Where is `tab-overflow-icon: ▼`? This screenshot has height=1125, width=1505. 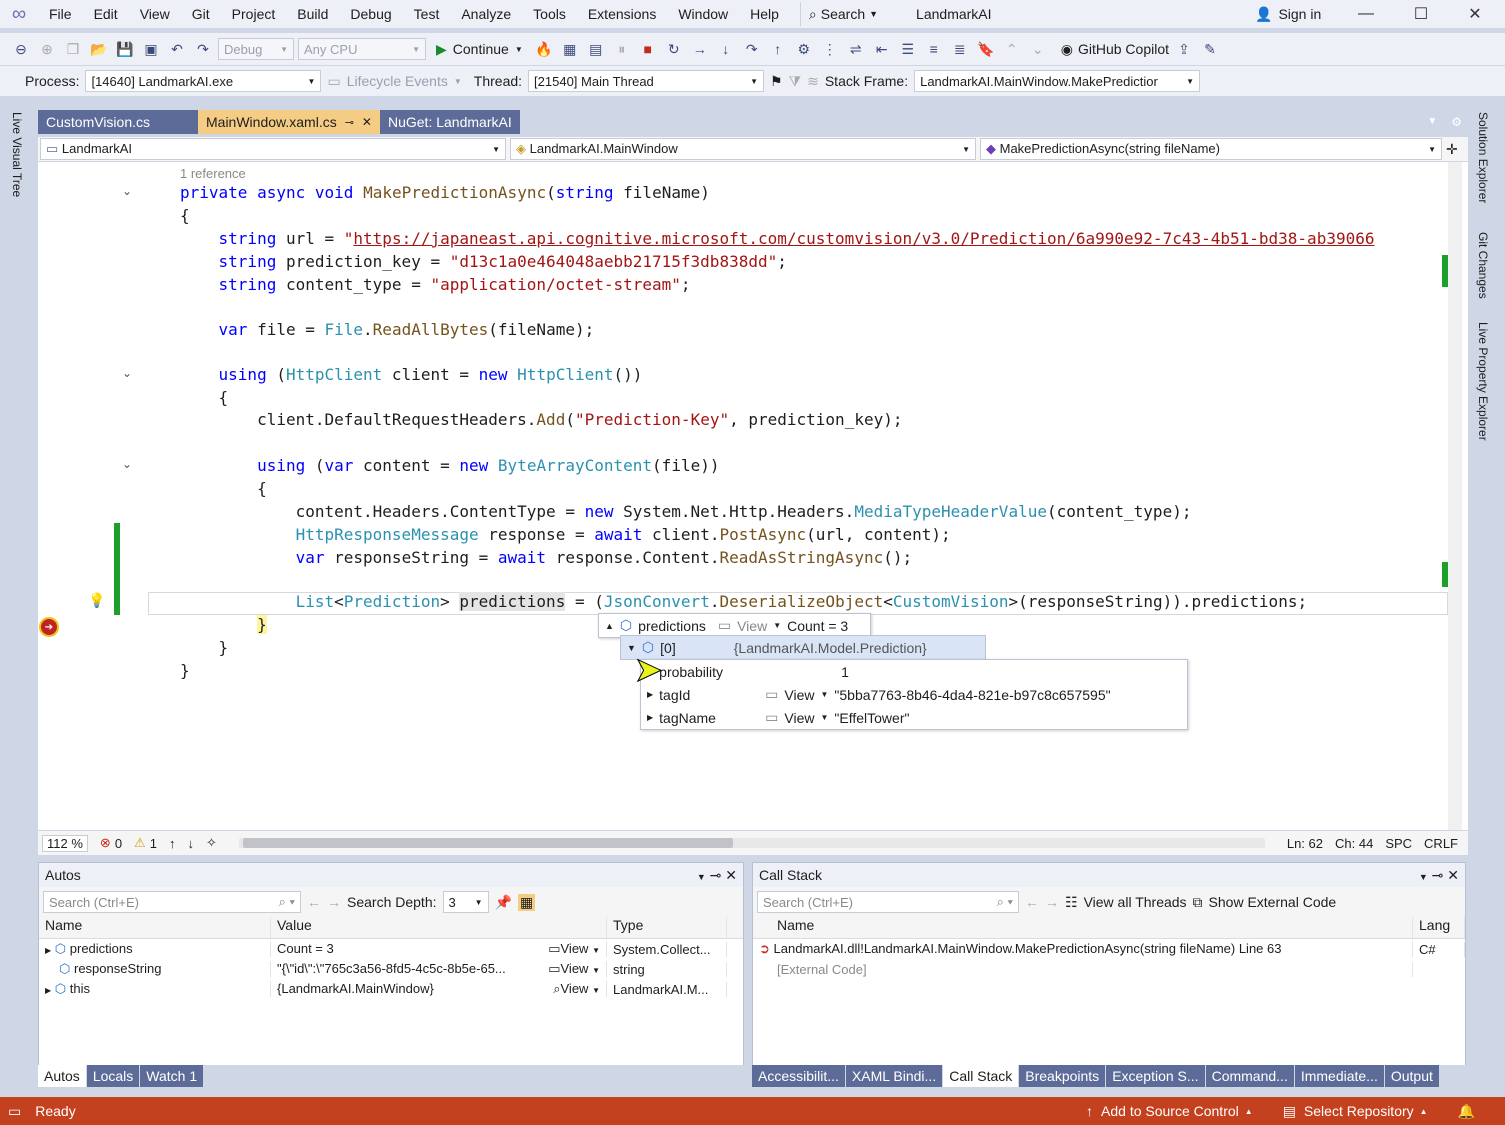 tab-overflow-icon: ▼ is located at coordinates (1432, 122).